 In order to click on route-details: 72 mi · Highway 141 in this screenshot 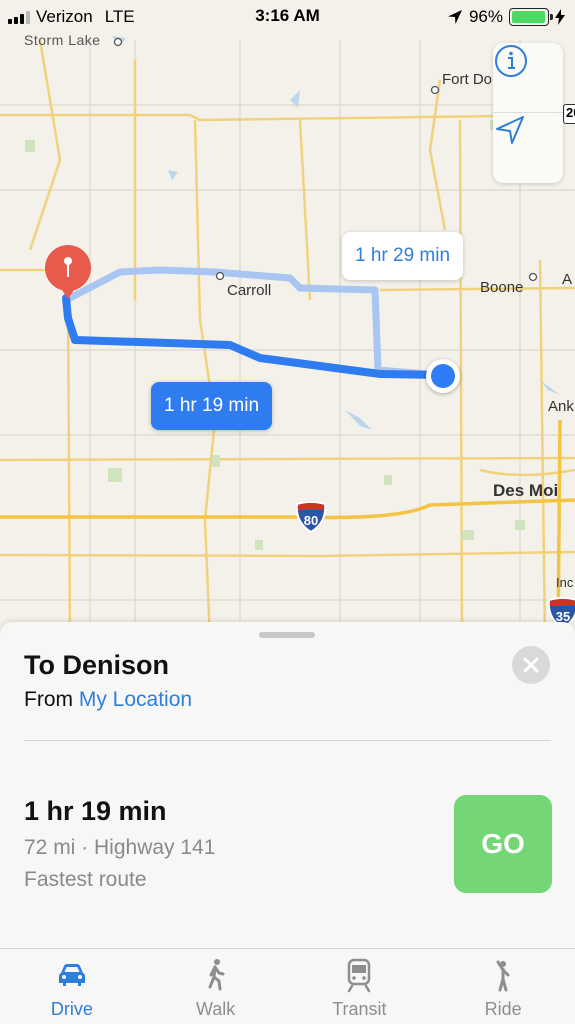, I will do `click(120, 847)`.